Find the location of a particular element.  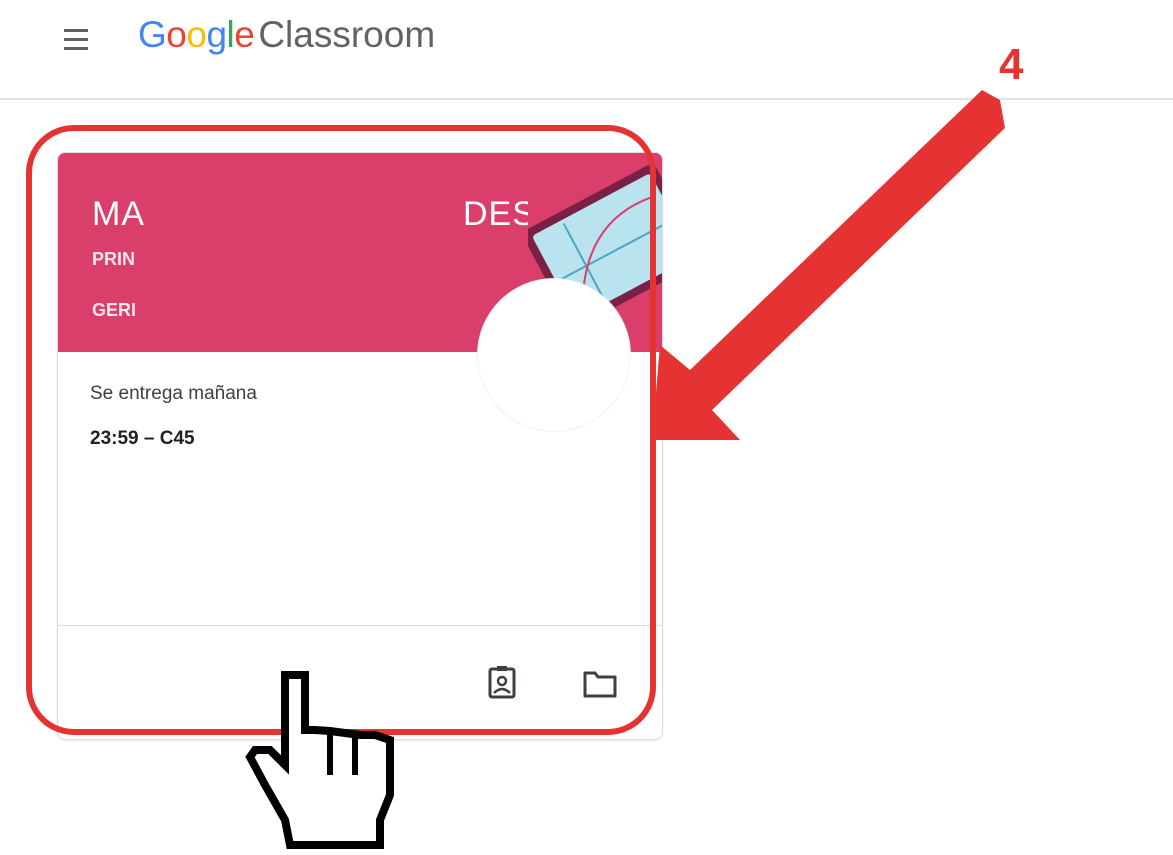

brand-product-name: Classroom is located at coordinates (347, 34).